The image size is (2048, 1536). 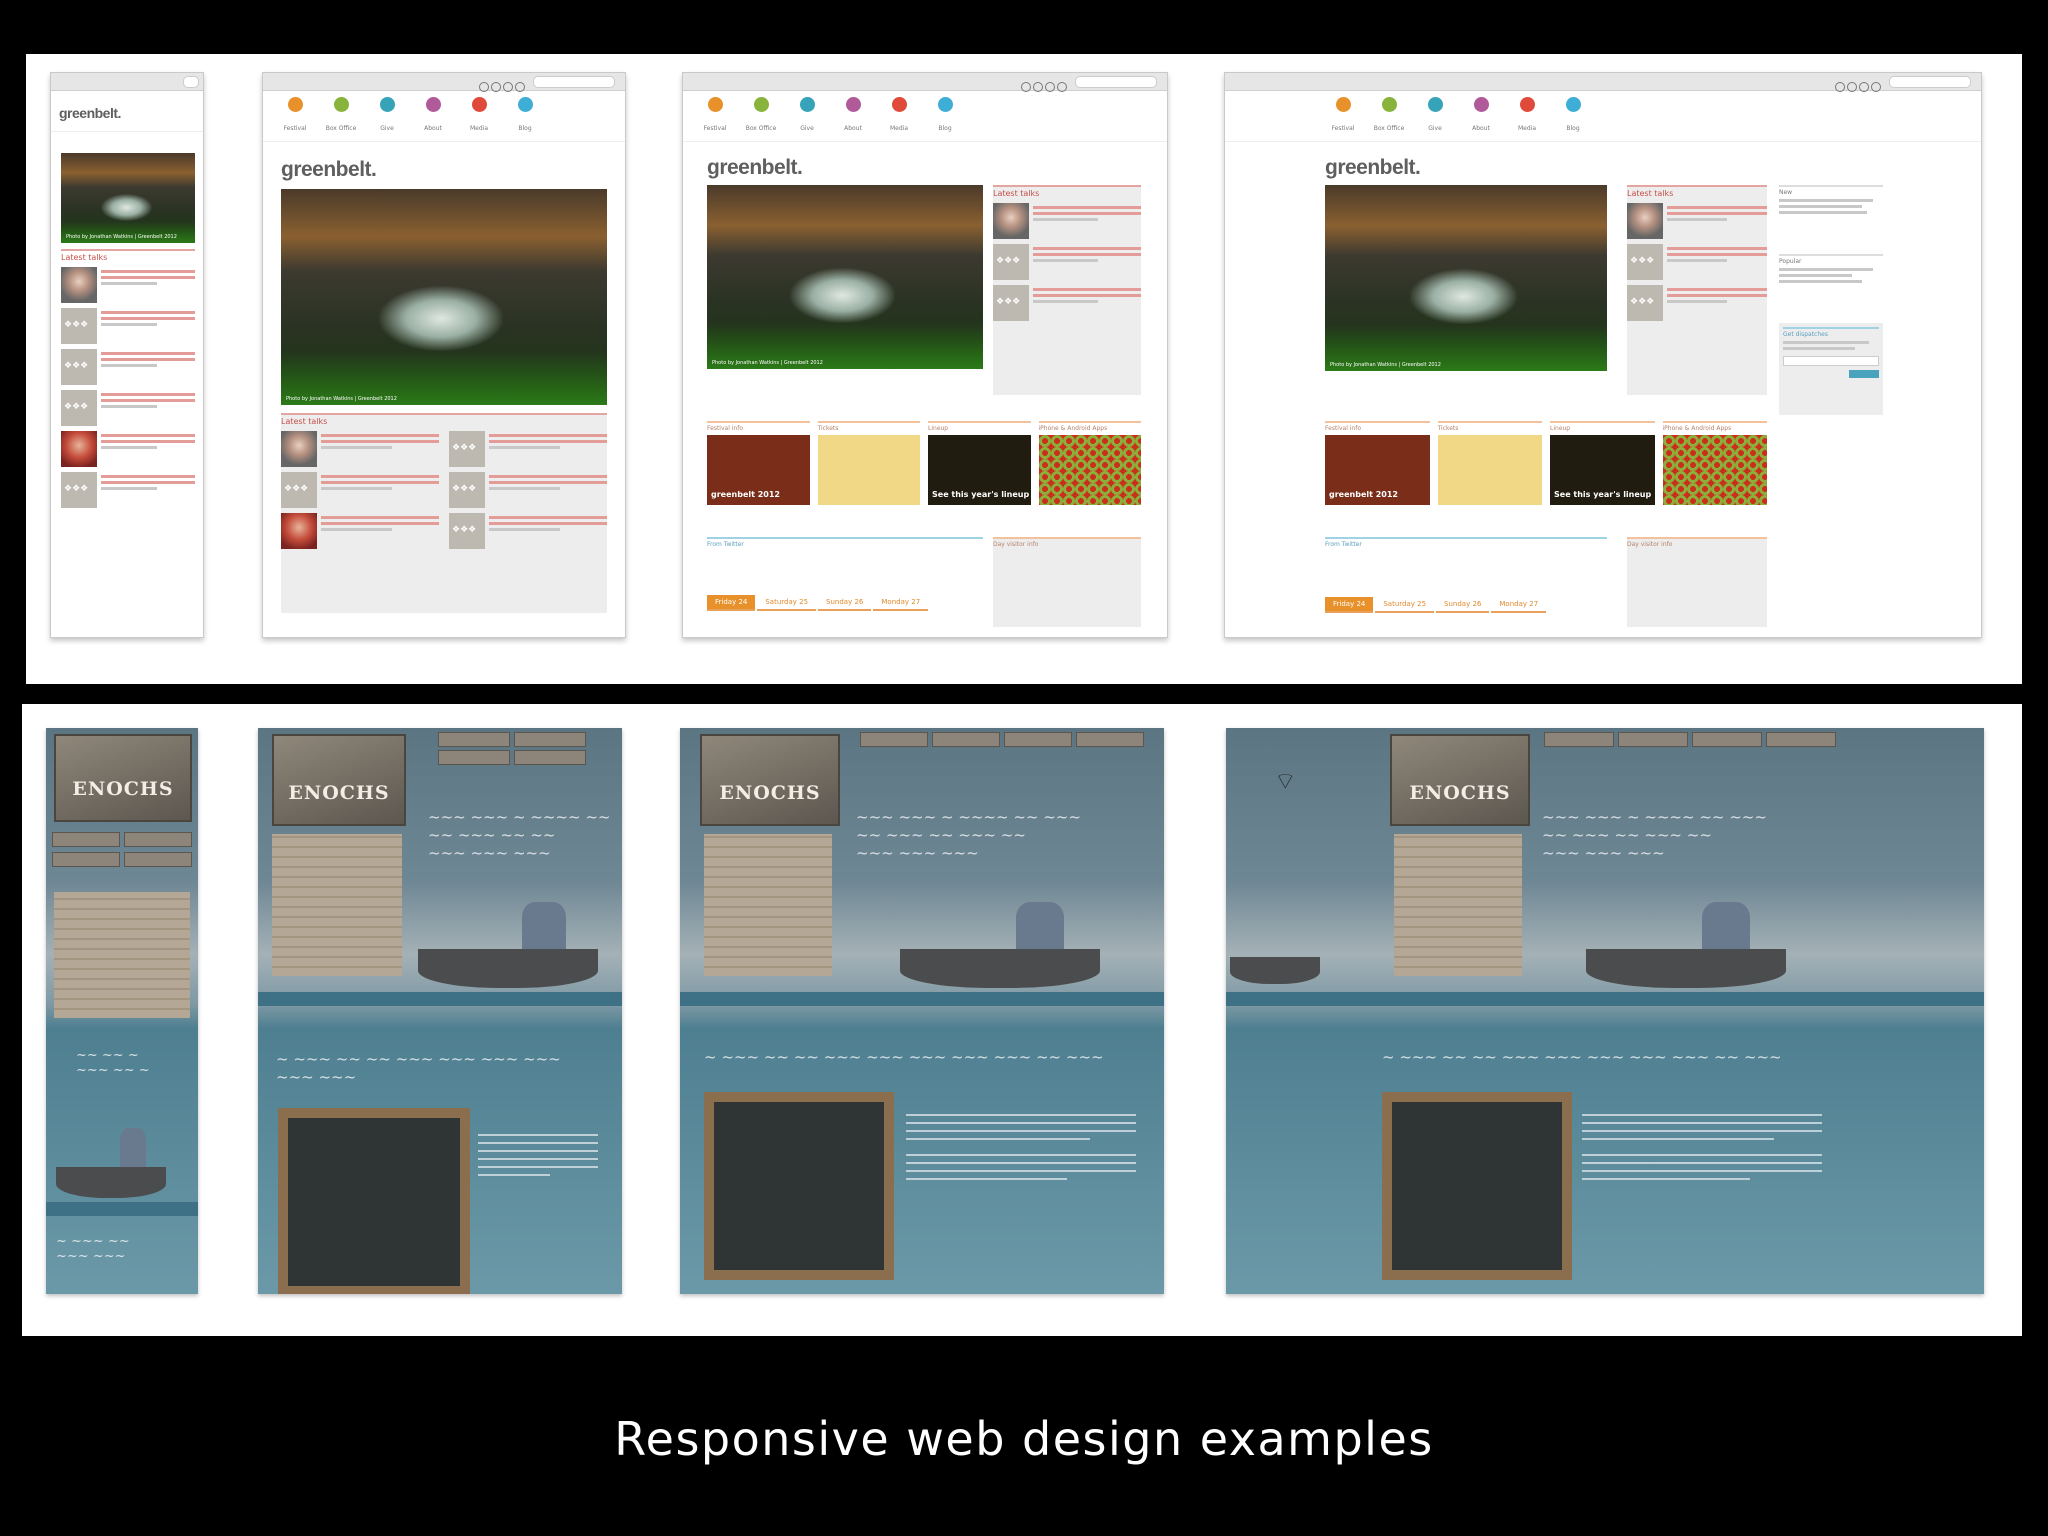 I want to click on parchment-menu, so click(x=337, y=905).